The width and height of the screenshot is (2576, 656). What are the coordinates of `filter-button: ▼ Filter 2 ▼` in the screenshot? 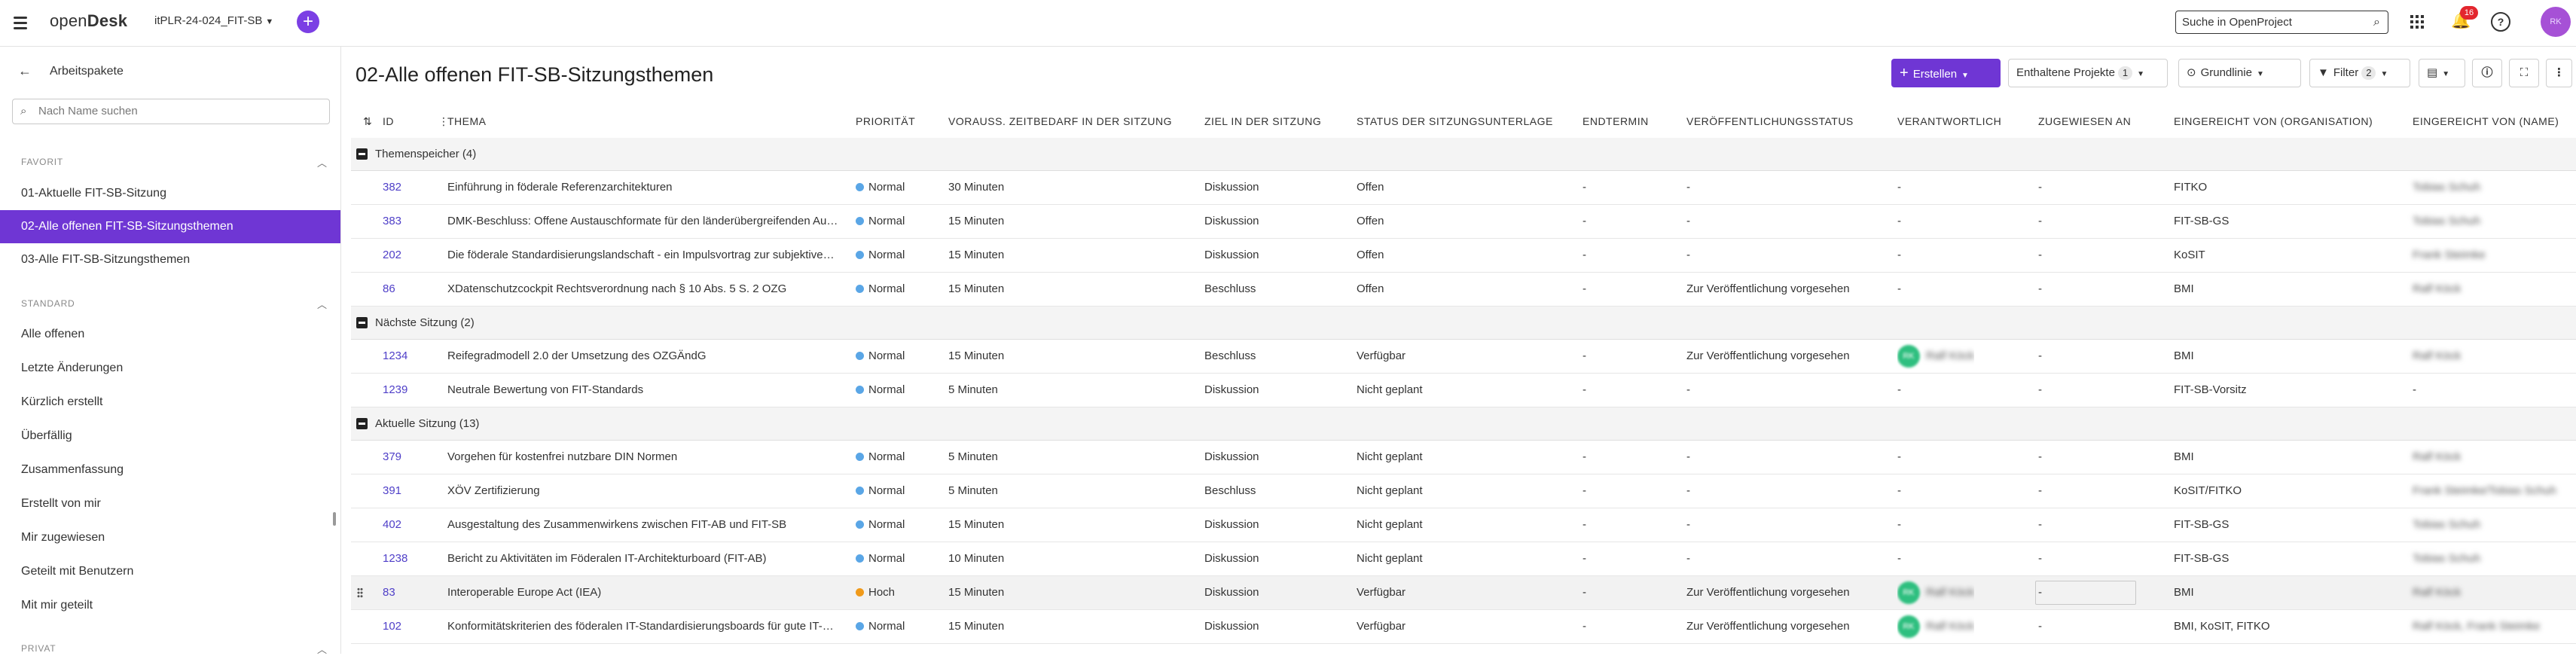 It's located at (2359, 73).